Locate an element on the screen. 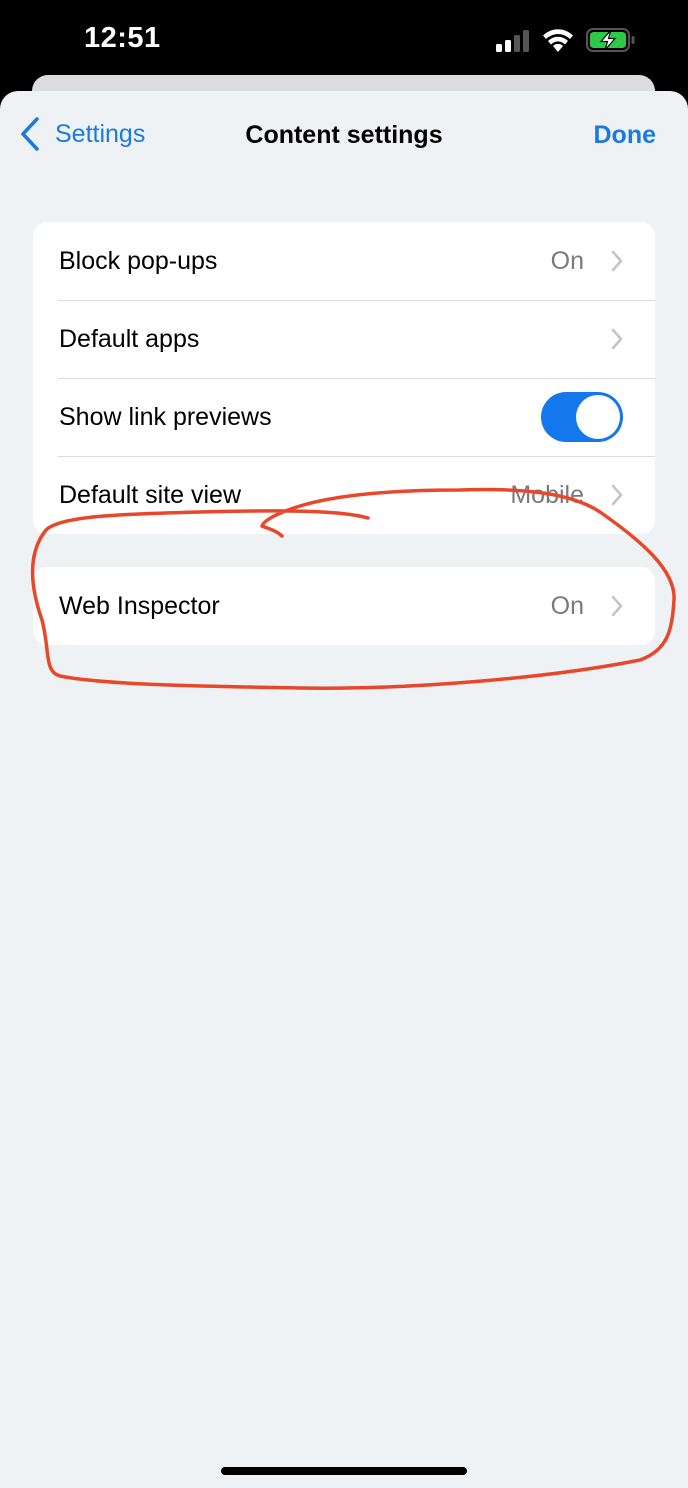 Image resolution: width=688 pixels, height=1488 pixels. cellular-signal-icon is located at coordinates (512, 41).